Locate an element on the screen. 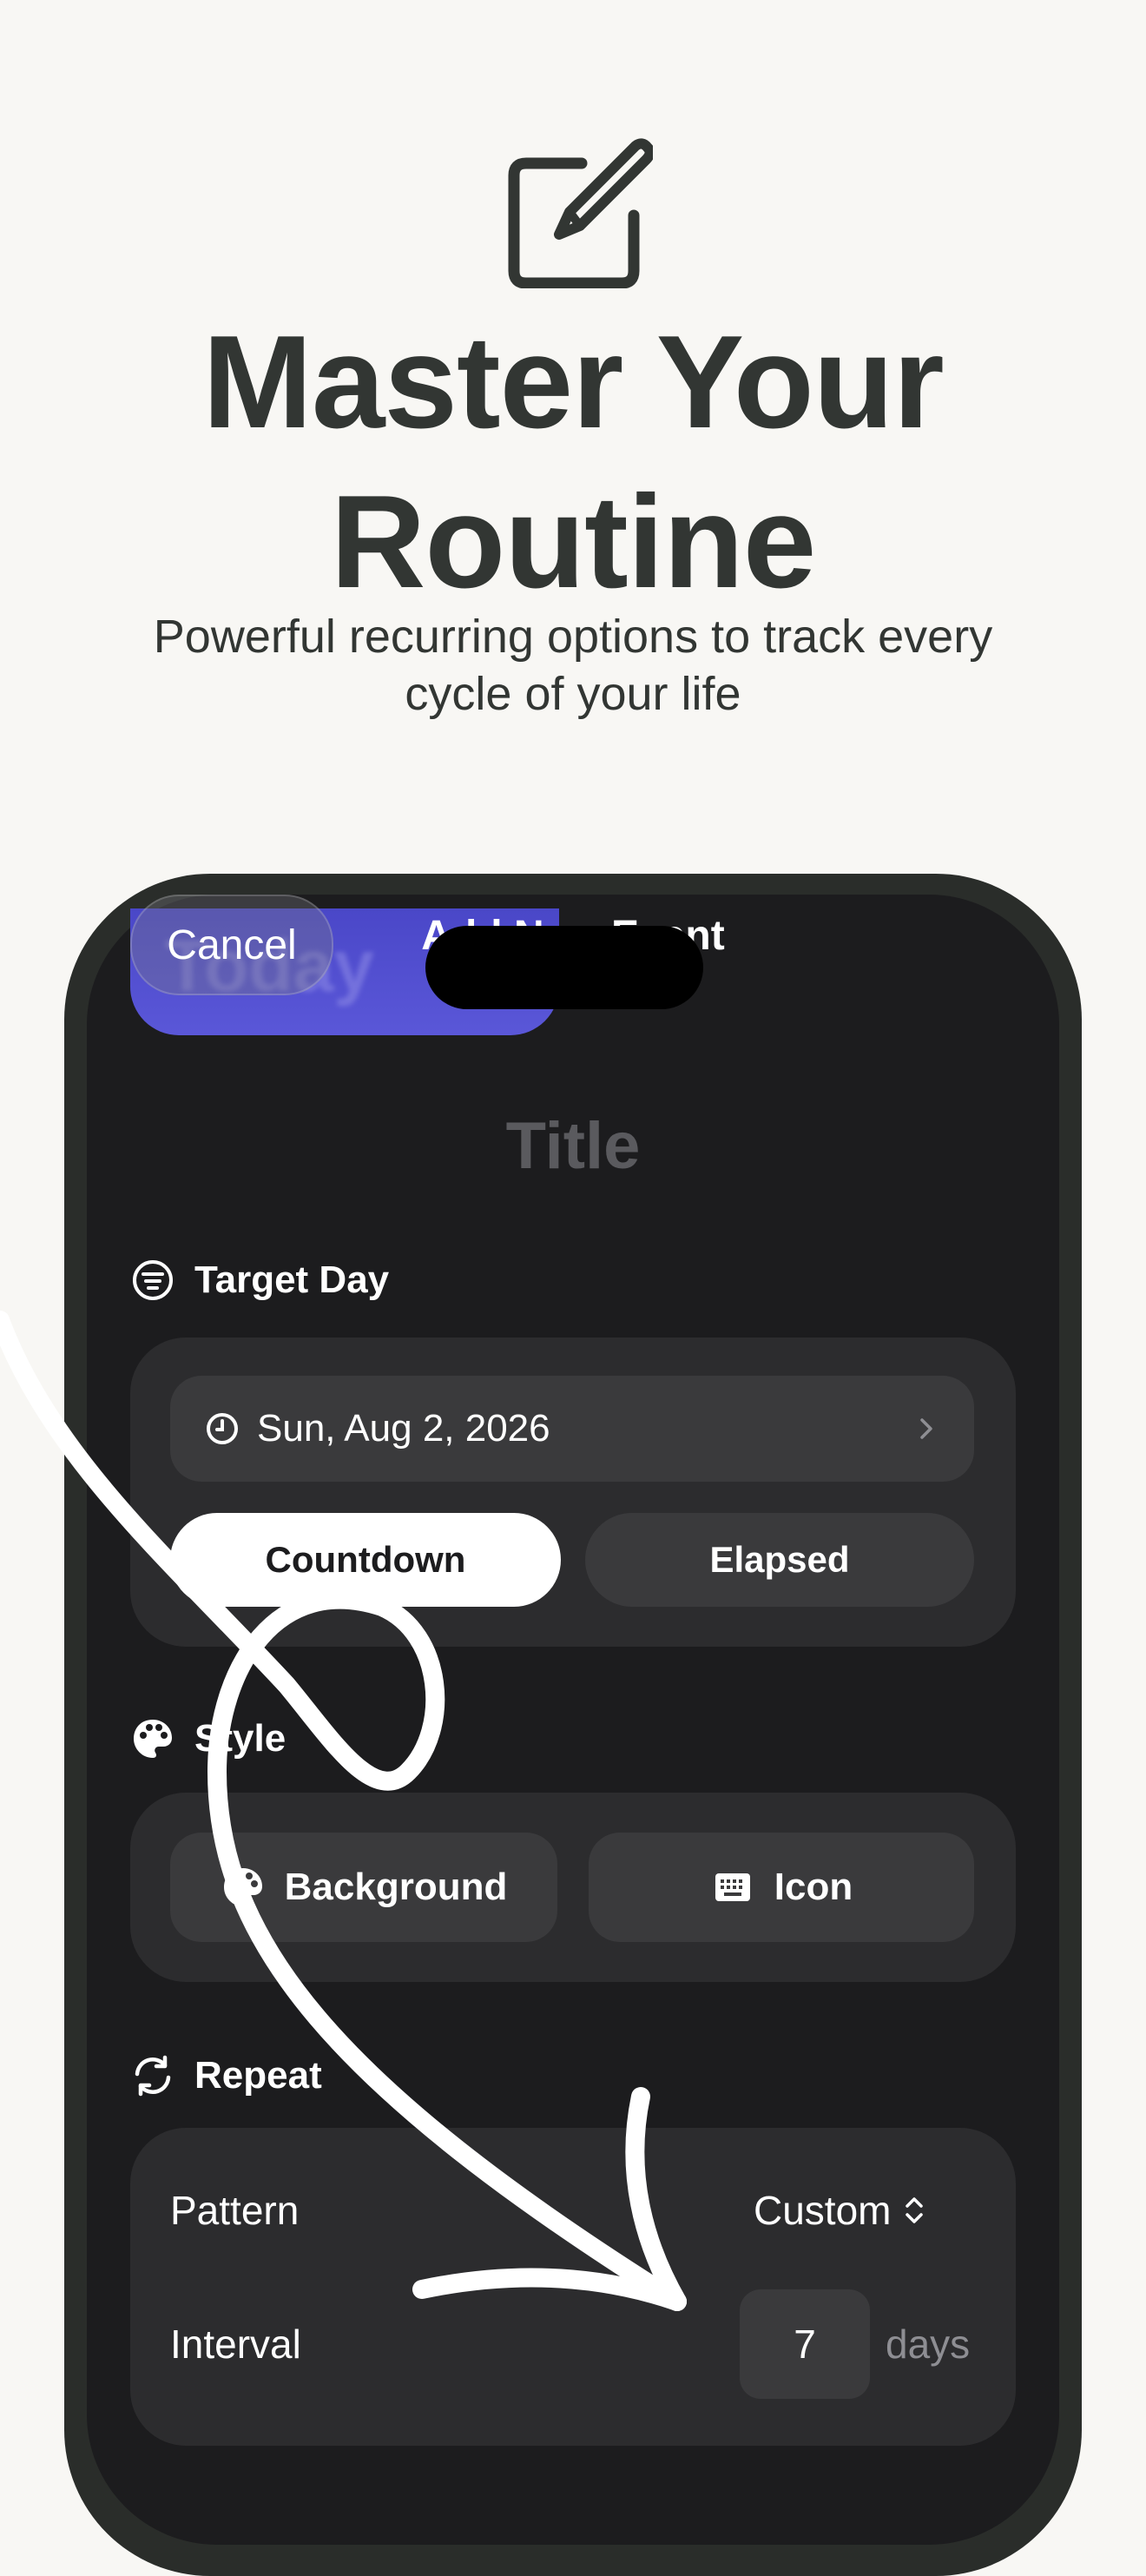 The height and width of the screenshot is (2576, 1146). style-header: Style is located at coordinates (208, 1739).